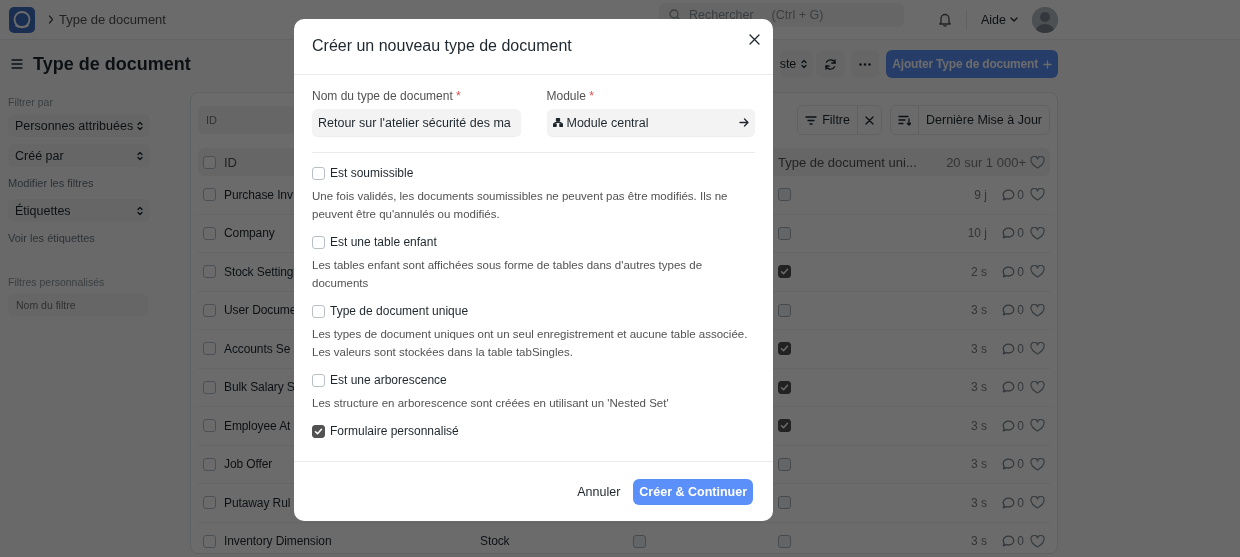  What do you see at coordinates (495, 541) in the screenshot?
I see `table-cell-text: Stock` at bounding box center [495, 541].